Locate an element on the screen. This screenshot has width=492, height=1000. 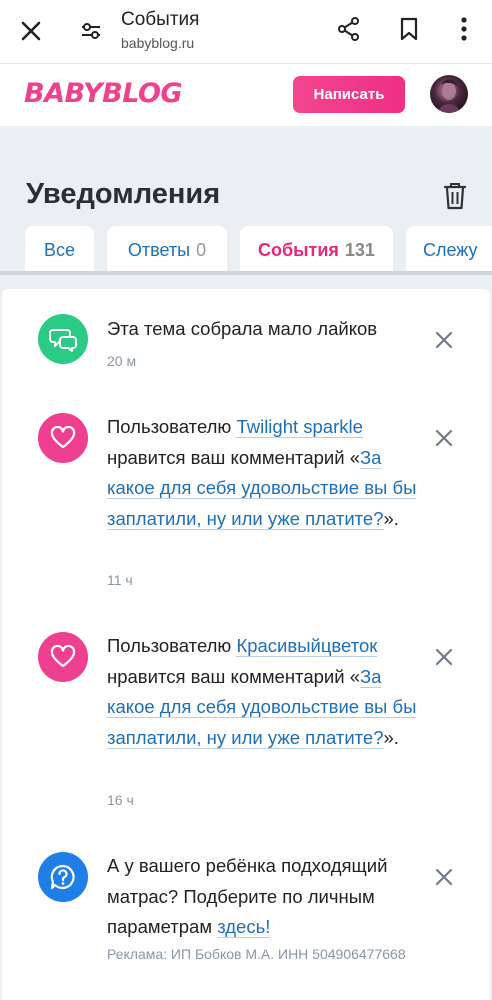
tab-all: Все is located at coordinates (59, 250).